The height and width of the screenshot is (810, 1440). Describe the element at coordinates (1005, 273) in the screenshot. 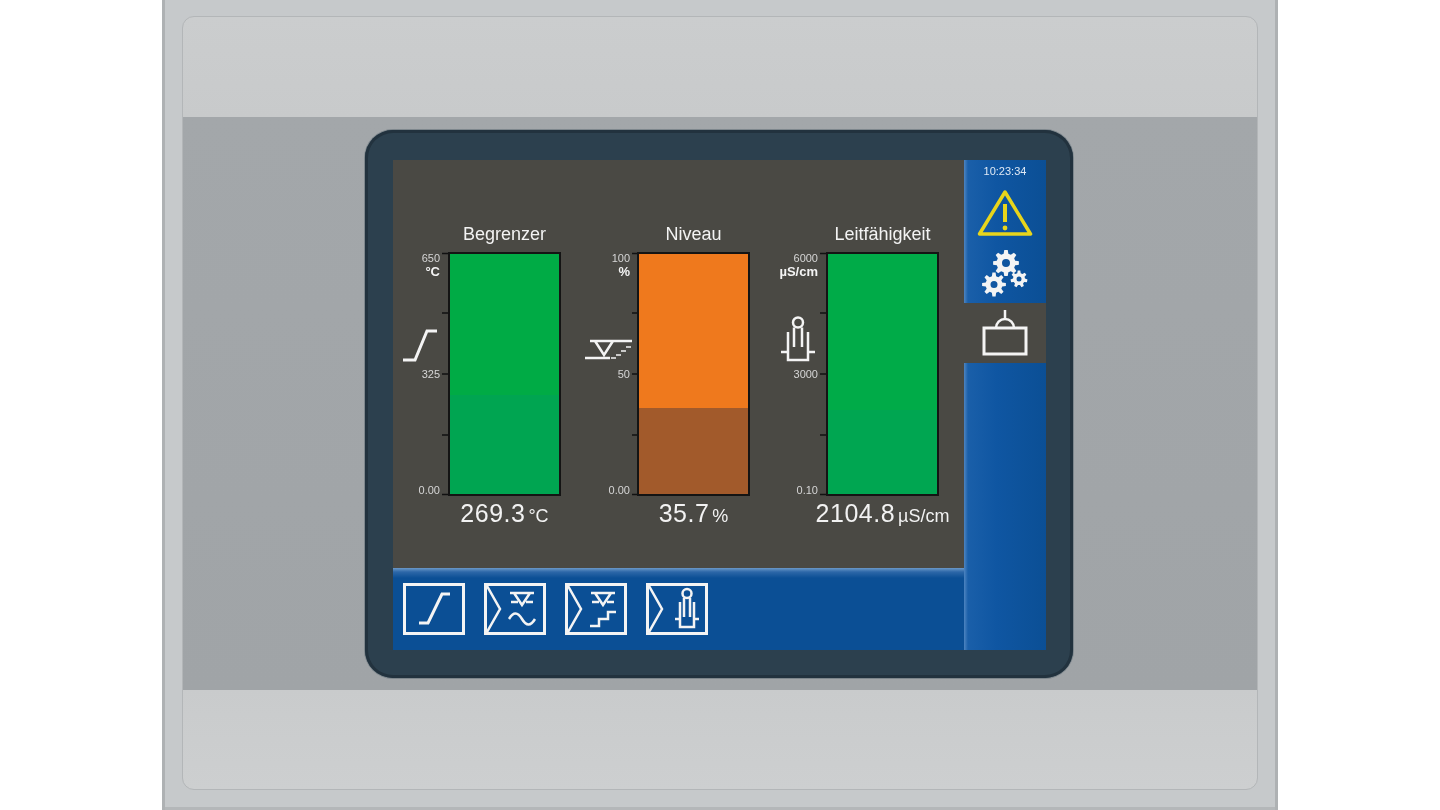

I see `settings-icon` at that location.